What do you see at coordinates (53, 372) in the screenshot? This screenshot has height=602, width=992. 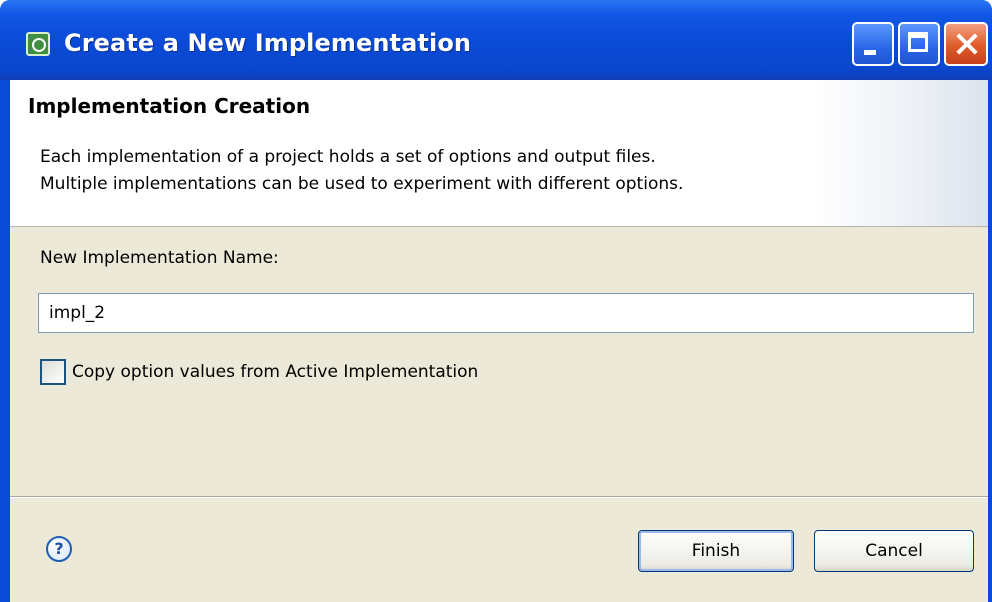 I see `copy-options-checkbox` at bounding box center [53, 372].